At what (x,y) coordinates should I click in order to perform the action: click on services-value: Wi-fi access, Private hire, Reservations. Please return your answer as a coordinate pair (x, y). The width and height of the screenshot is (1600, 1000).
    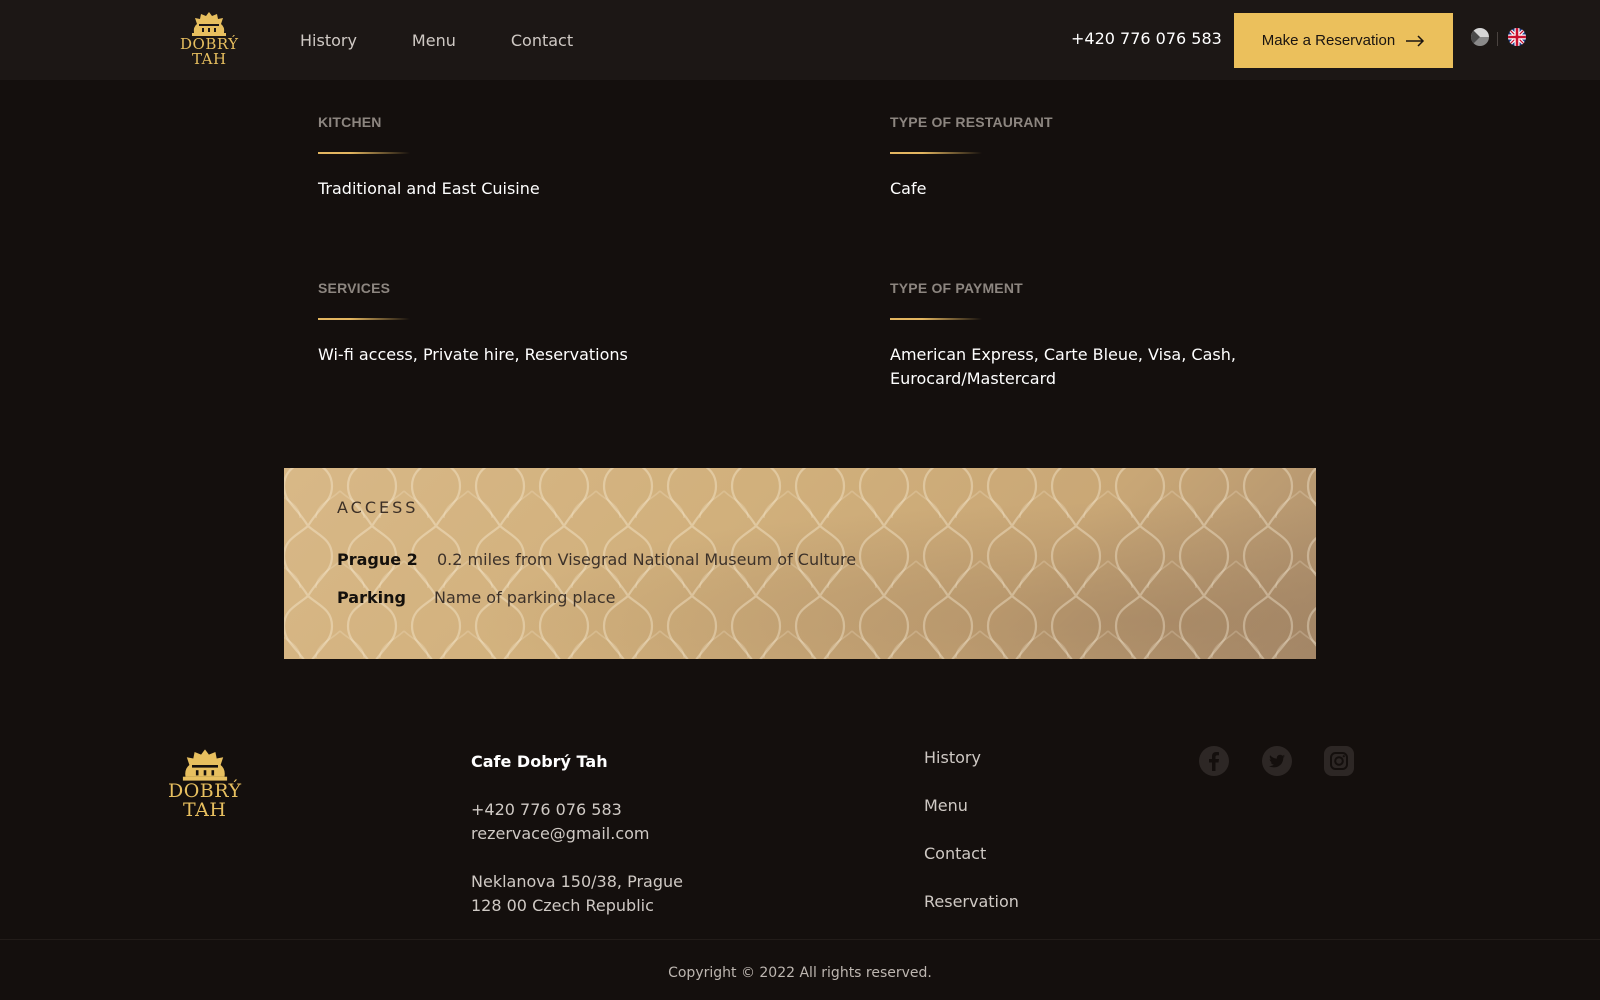
    Looking at the image, I should click on (473, 354).